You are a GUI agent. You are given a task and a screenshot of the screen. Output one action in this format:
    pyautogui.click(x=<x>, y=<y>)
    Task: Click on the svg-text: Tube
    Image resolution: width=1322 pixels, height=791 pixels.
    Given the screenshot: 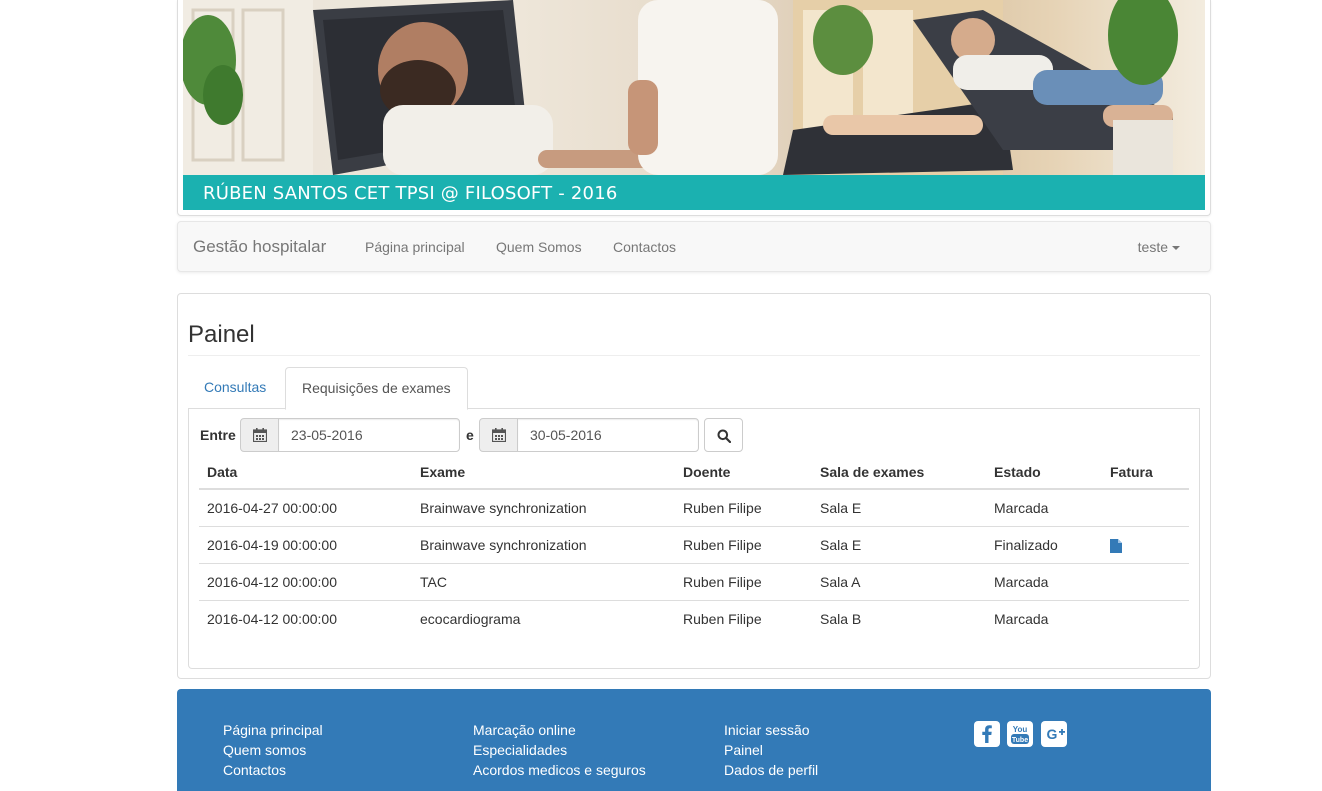 What is the action you would take?
    pyautogui.click(x=1020, y=740)
    